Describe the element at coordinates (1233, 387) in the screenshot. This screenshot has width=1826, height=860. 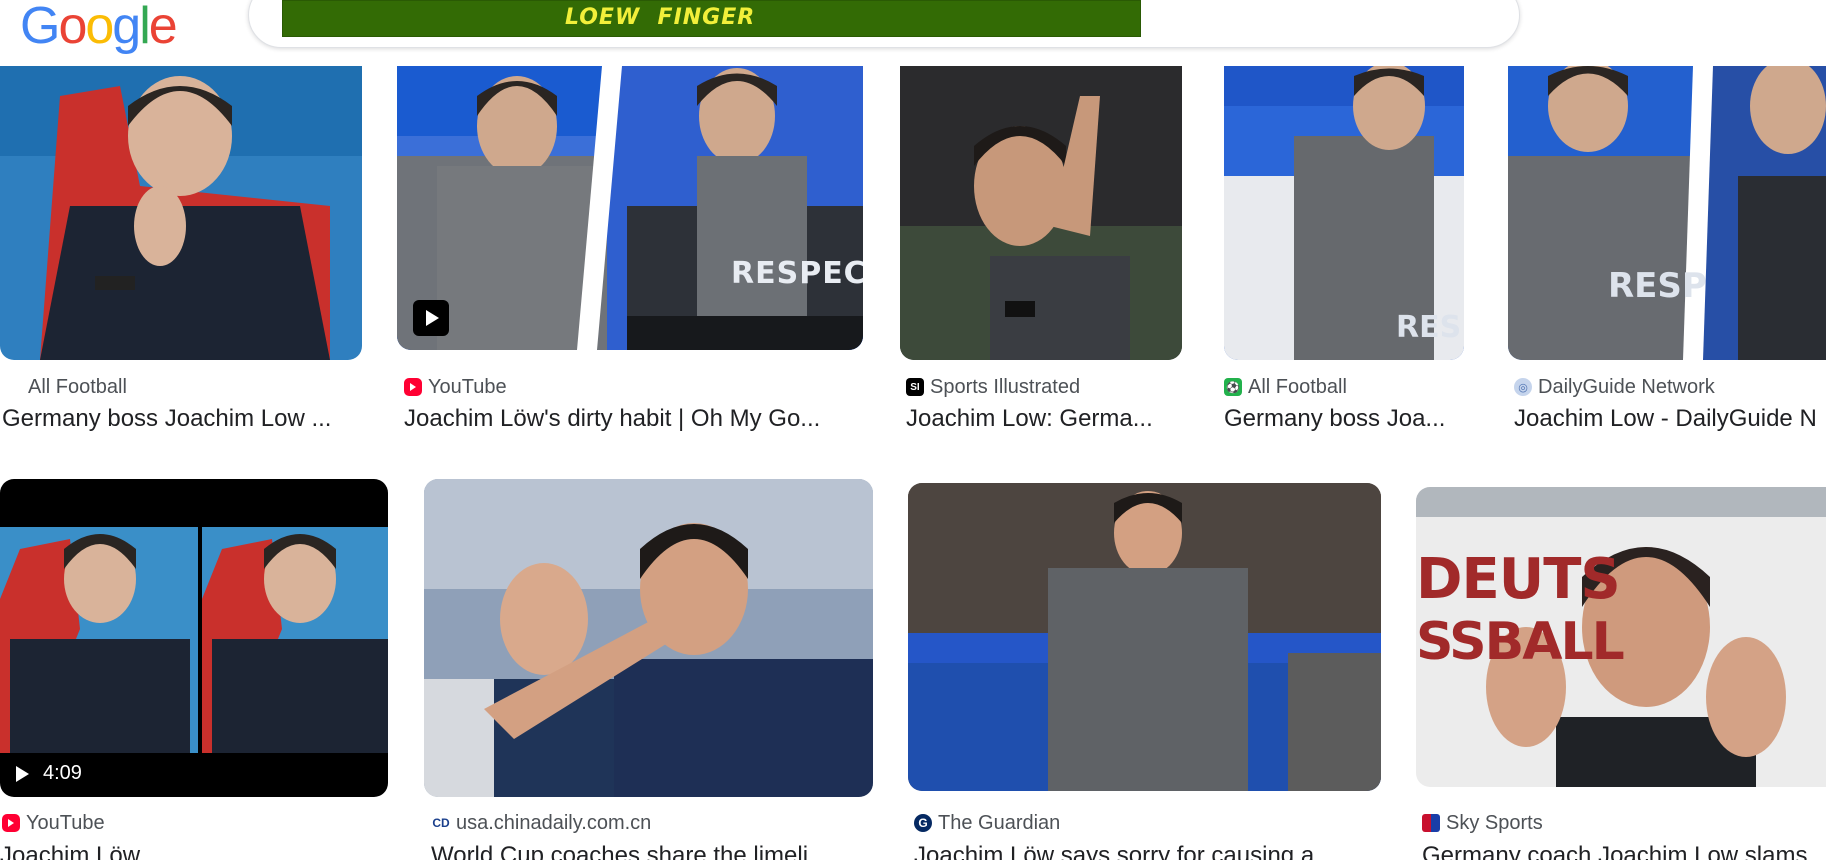
I see `football-icon: ⚽` at that location.